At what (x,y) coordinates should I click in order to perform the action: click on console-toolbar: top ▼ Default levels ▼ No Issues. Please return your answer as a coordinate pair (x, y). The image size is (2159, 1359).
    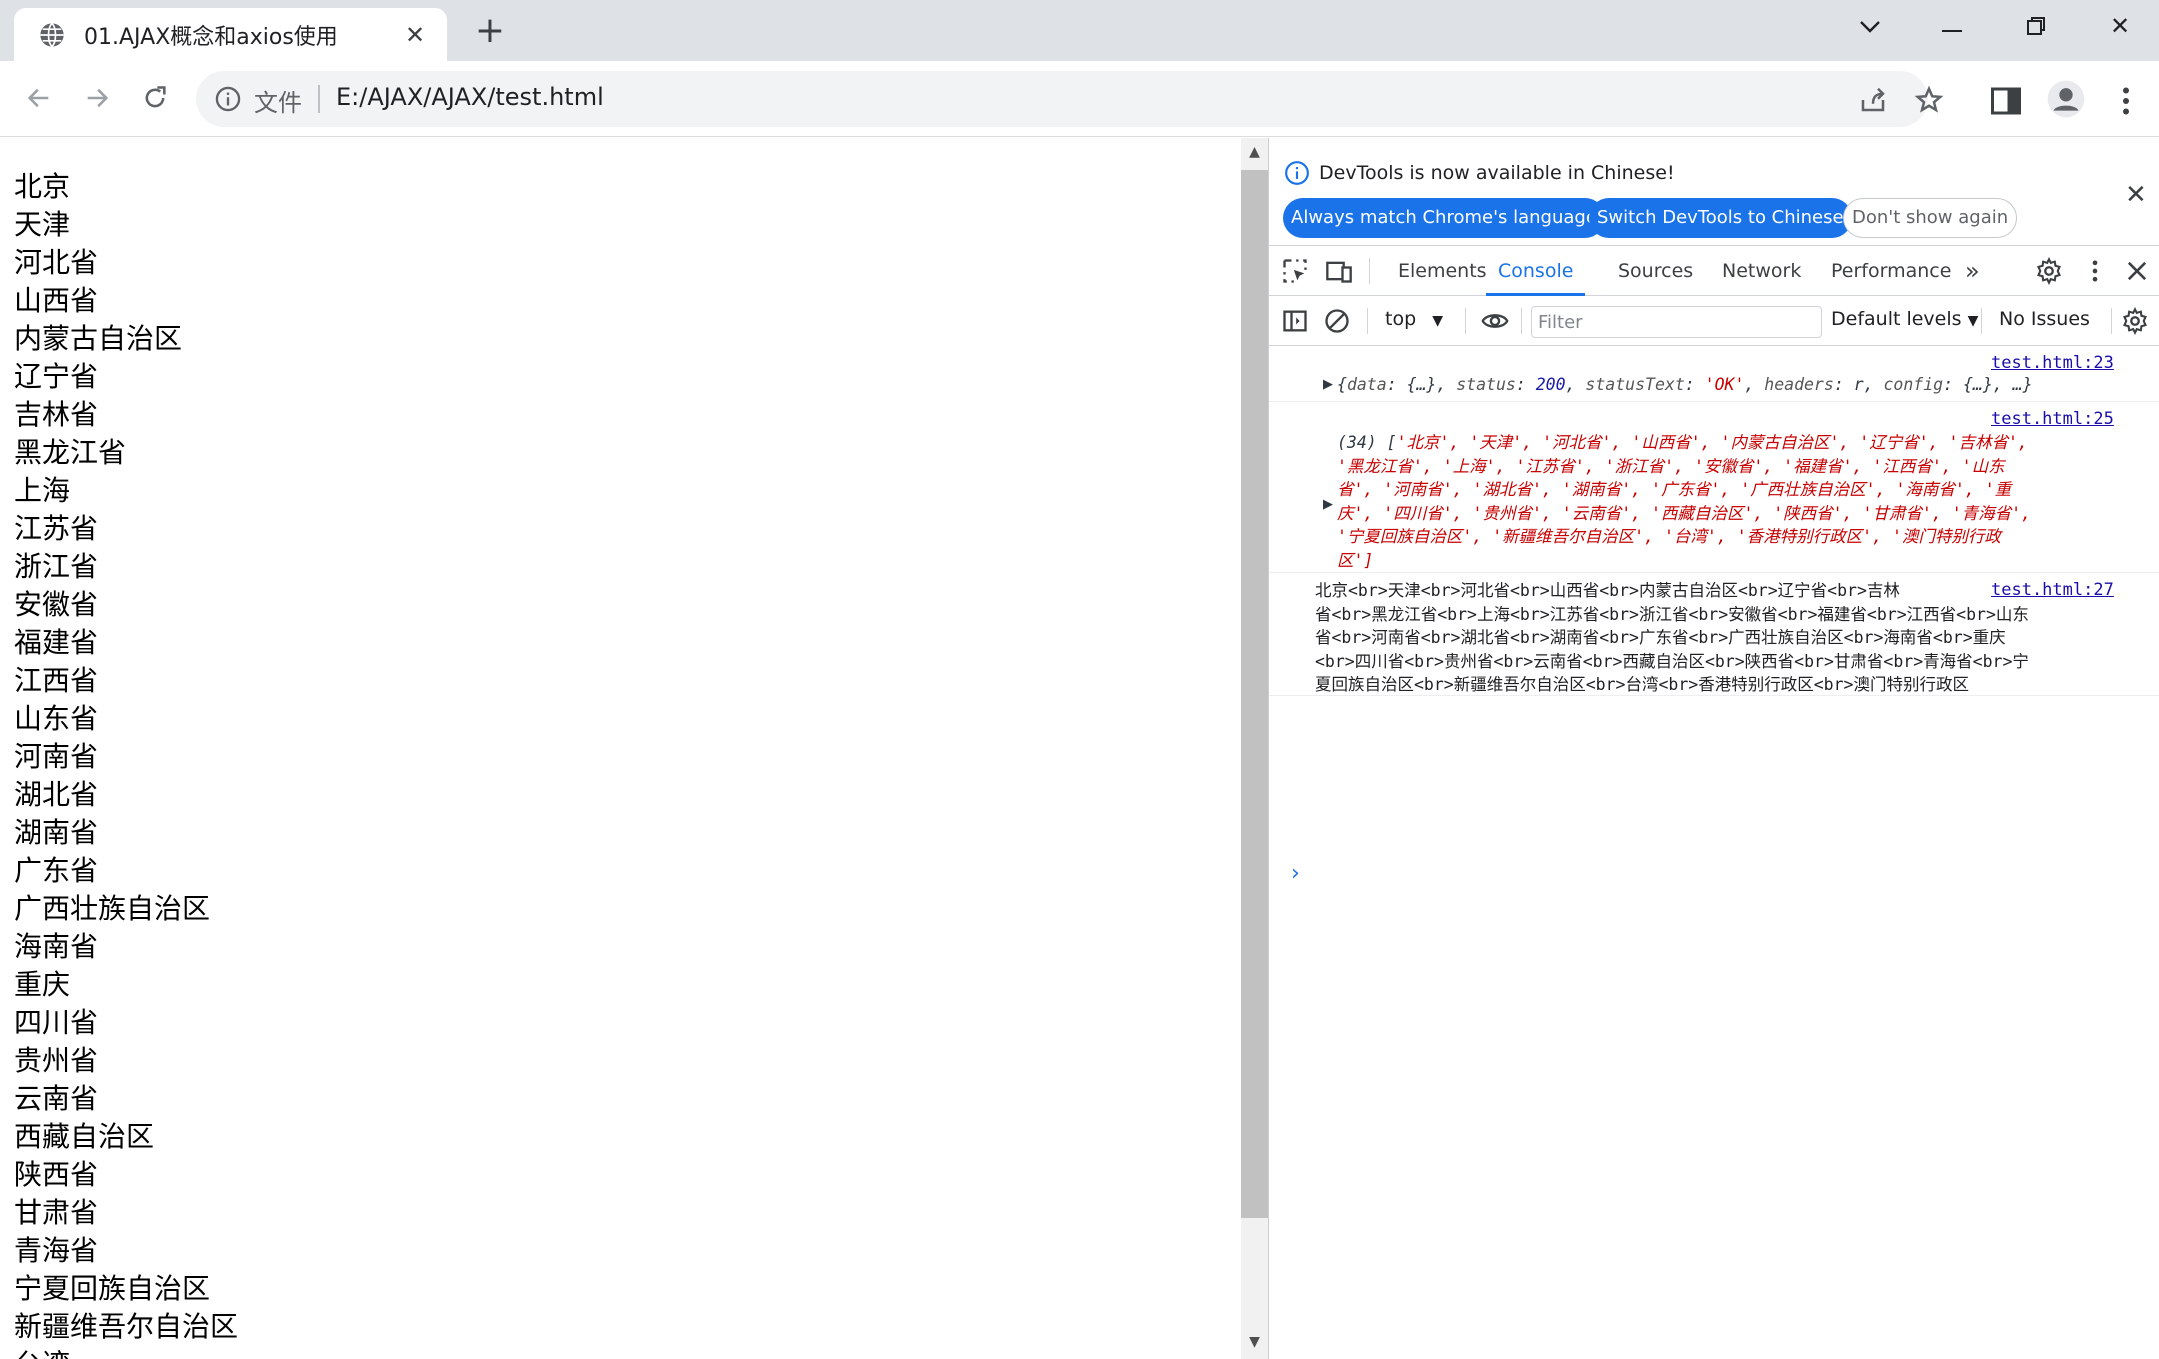
    Looking at the image, I should click on (1714, 321).